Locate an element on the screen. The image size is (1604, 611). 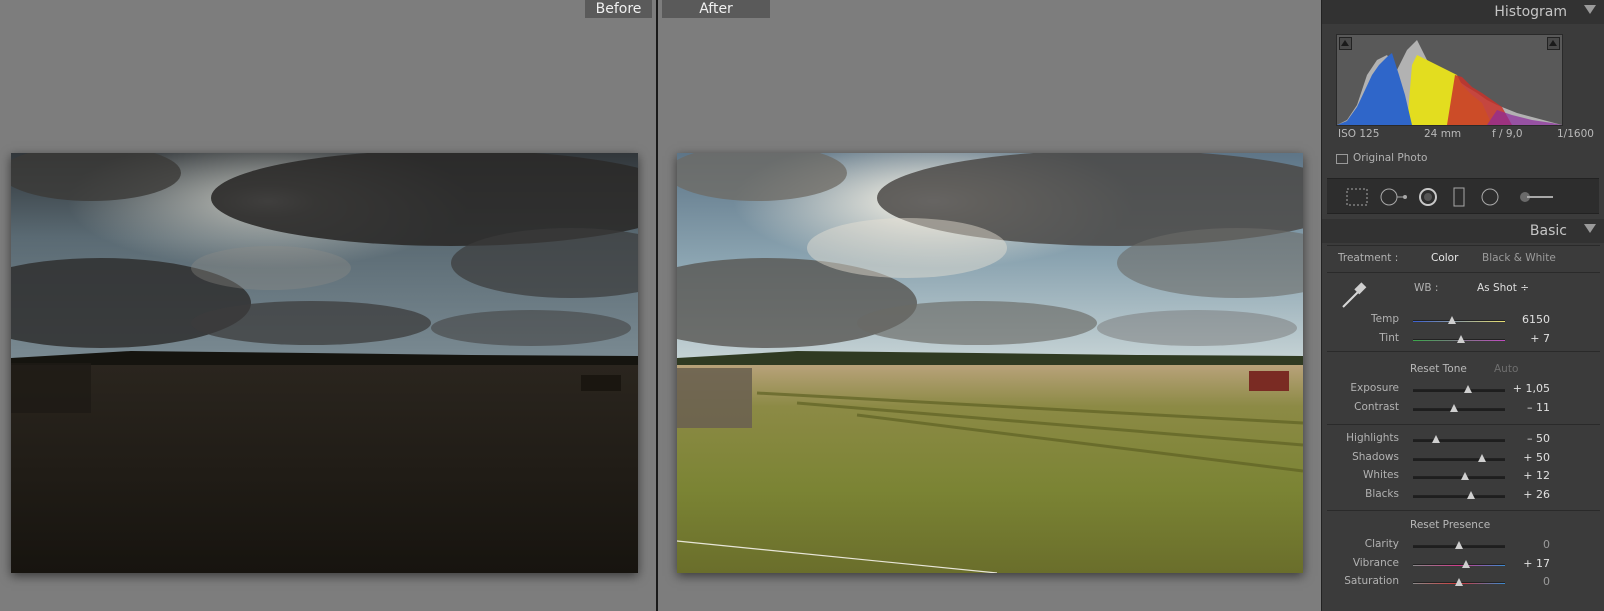
crop-overlay-icon is located at coordinates (1357, 197).